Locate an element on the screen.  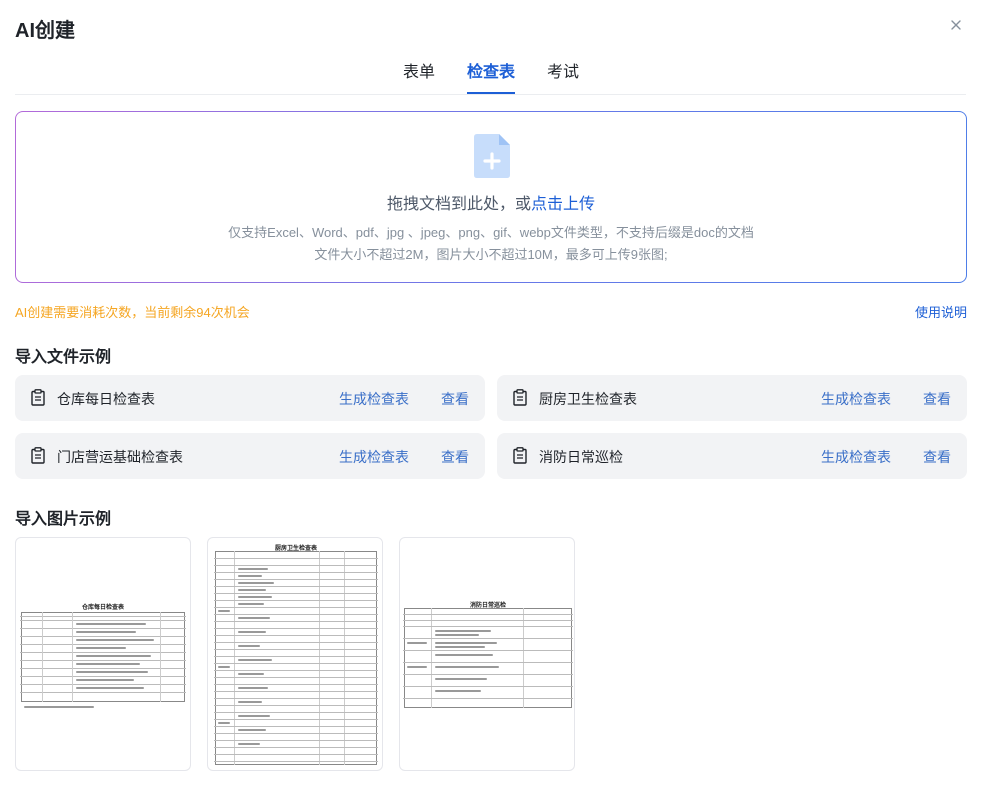
image-example-thumbnail: 仓库每日检查表 is located at coordinates (103, 654).